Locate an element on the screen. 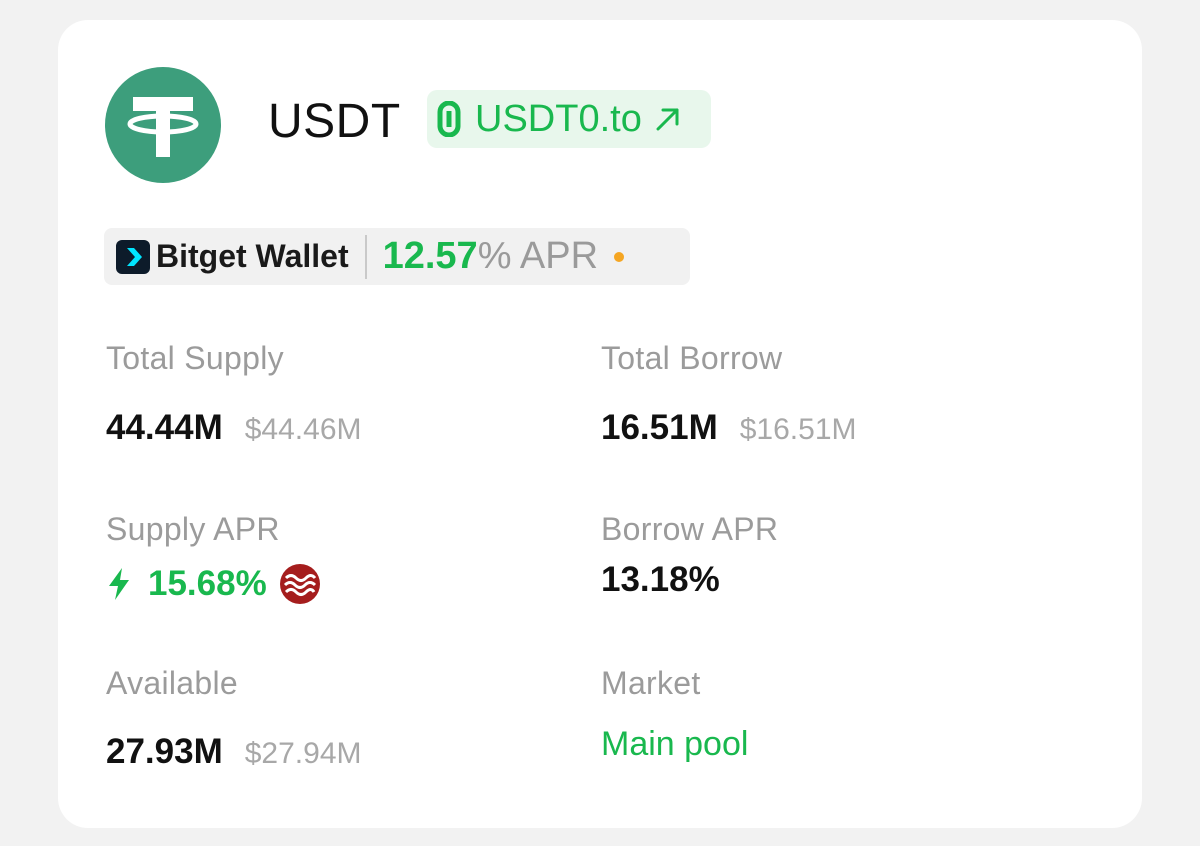 The height and width of the screenshot is (846, 1200). usdt0-link-label: USDT0.to is located at coordinates (558, 119).